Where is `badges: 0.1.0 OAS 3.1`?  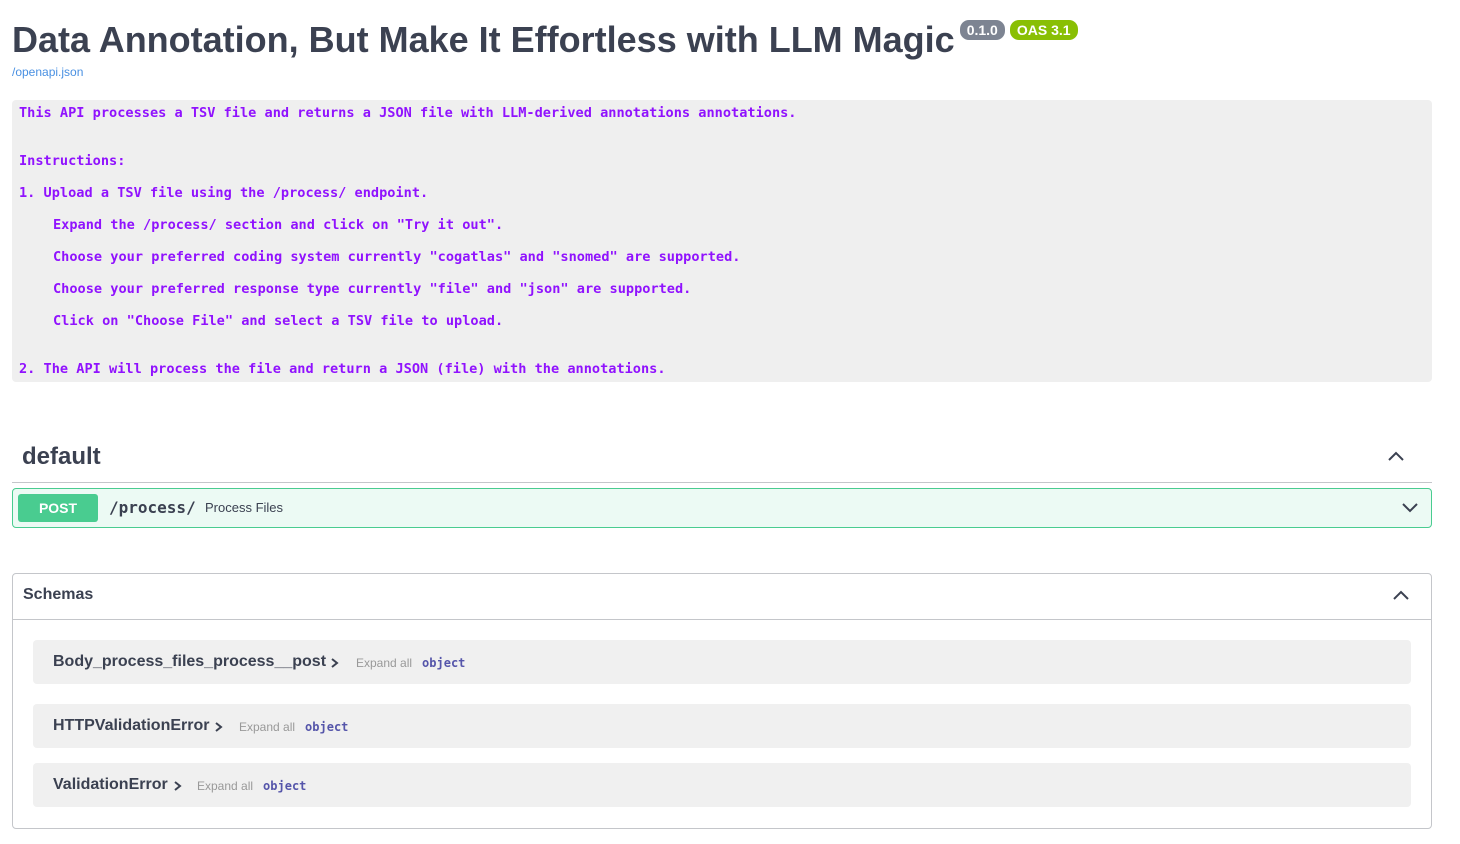 badges: 0.1.0 OAS 3.1 is located at coordinates (1021, 30).